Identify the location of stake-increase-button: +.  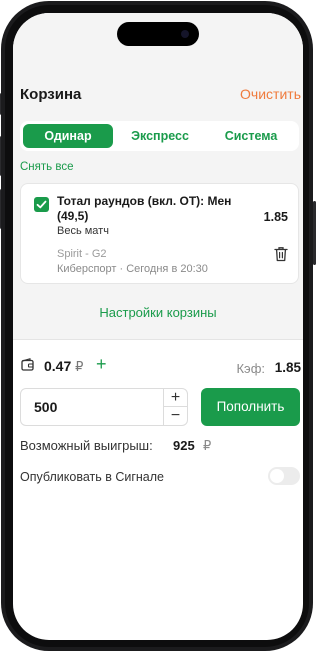
(175, 398).